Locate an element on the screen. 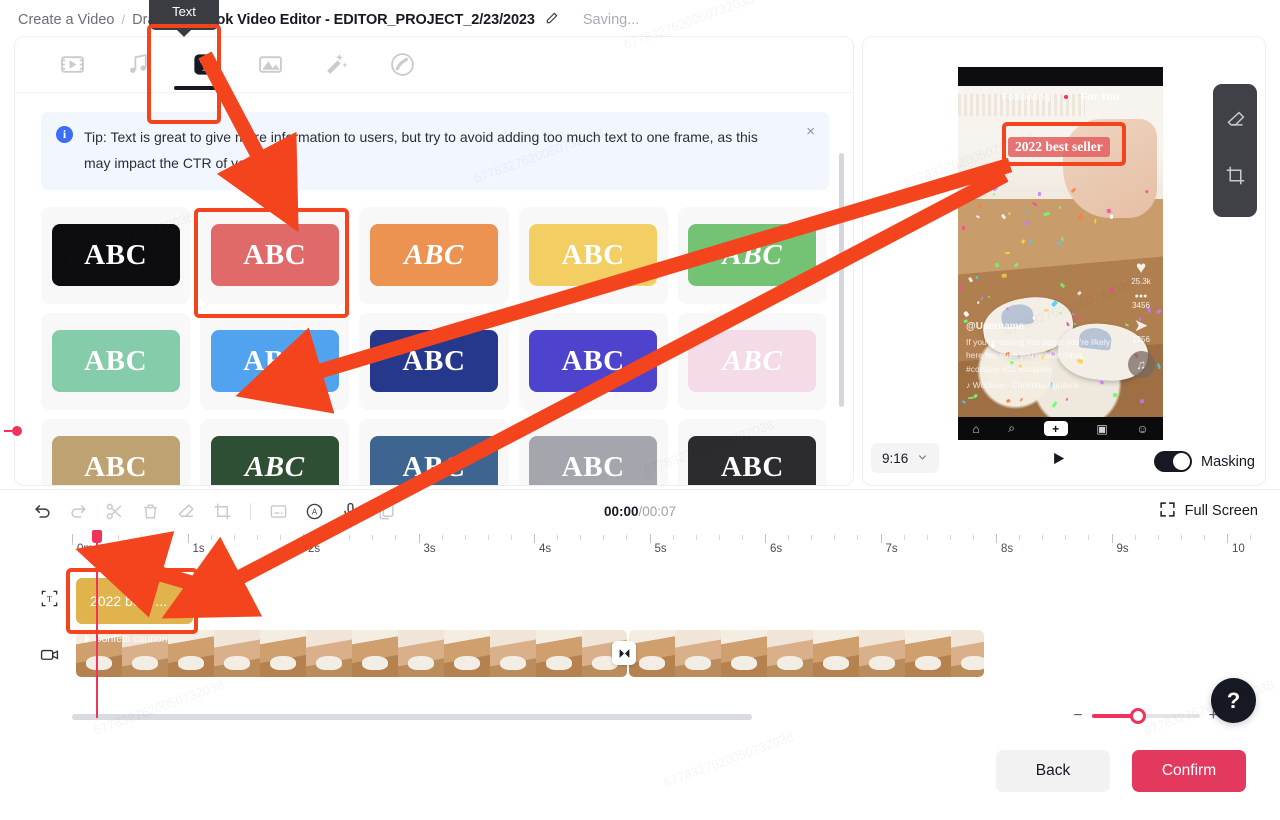 This screenshot has height=820, width=1280. watermark: 6778327620050732038 is located at coordinates (729, 759).